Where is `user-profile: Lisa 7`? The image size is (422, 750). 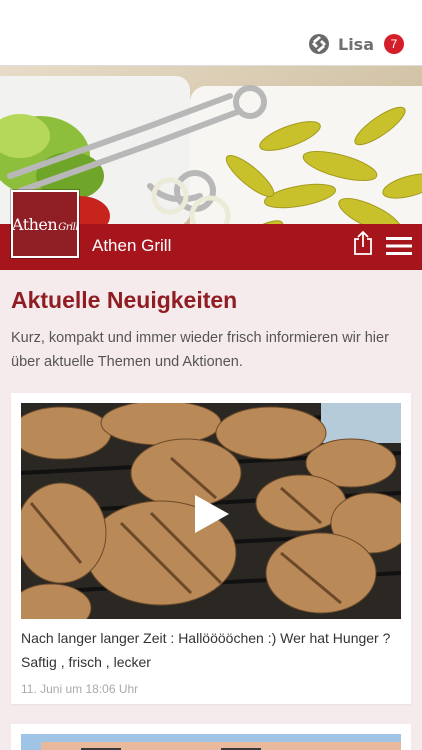
user-profile: Lisa 7 is located at coordinates (356, 44).